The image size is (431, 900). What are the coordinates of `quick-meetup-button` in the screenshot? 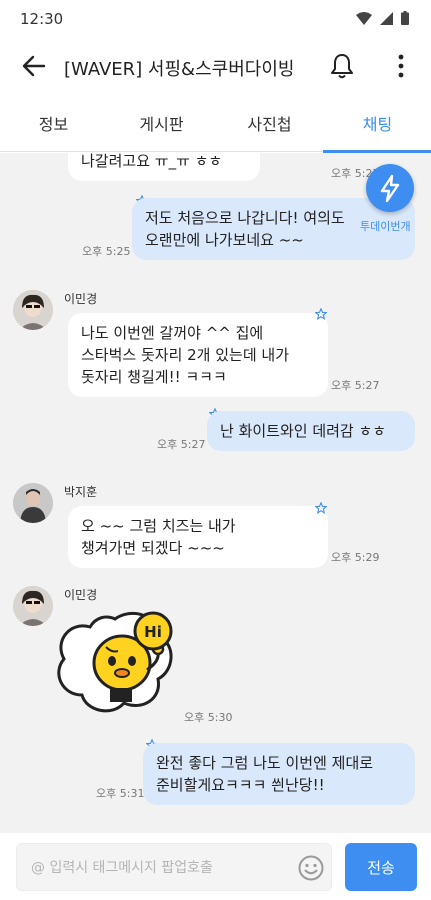 It's located at (390, 188).